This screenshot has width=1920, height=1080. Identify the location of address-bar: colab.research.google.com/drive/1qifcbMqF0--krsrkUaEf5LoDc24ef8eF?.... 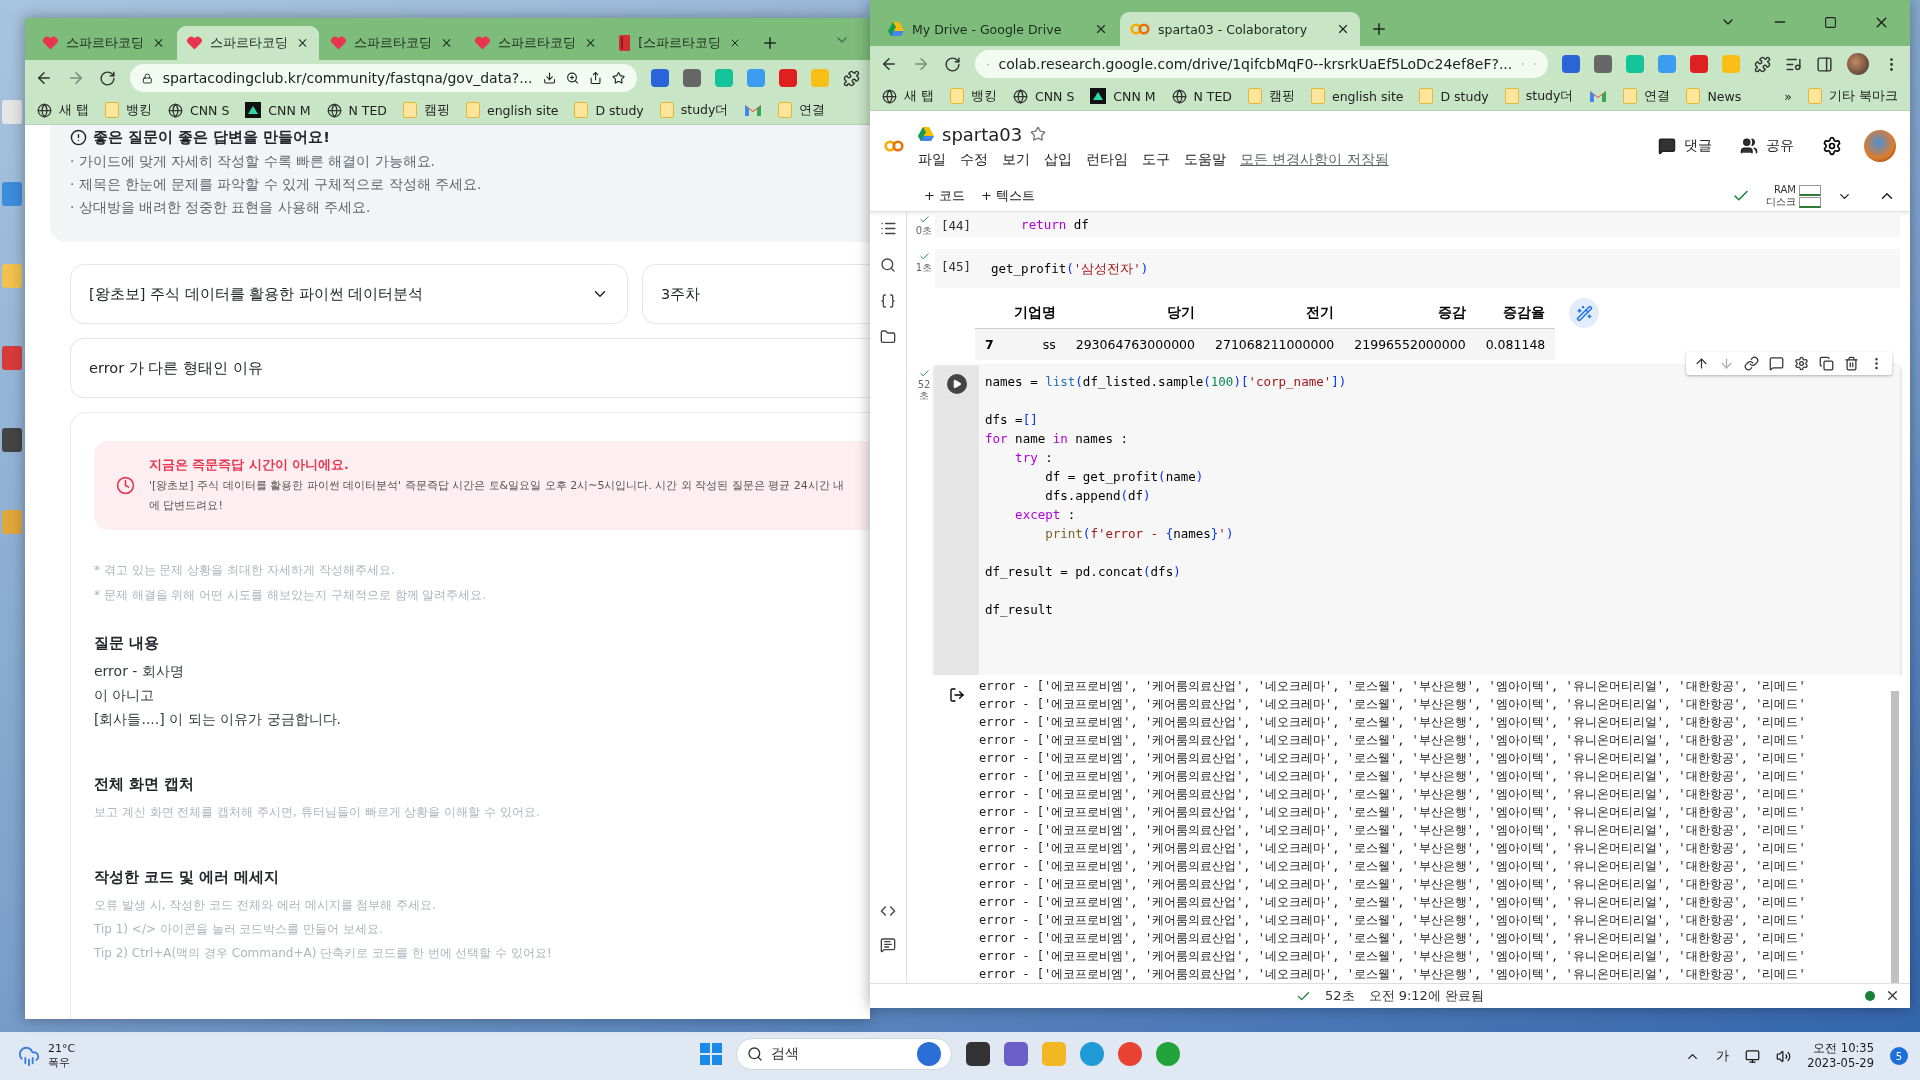
(1261, 64).